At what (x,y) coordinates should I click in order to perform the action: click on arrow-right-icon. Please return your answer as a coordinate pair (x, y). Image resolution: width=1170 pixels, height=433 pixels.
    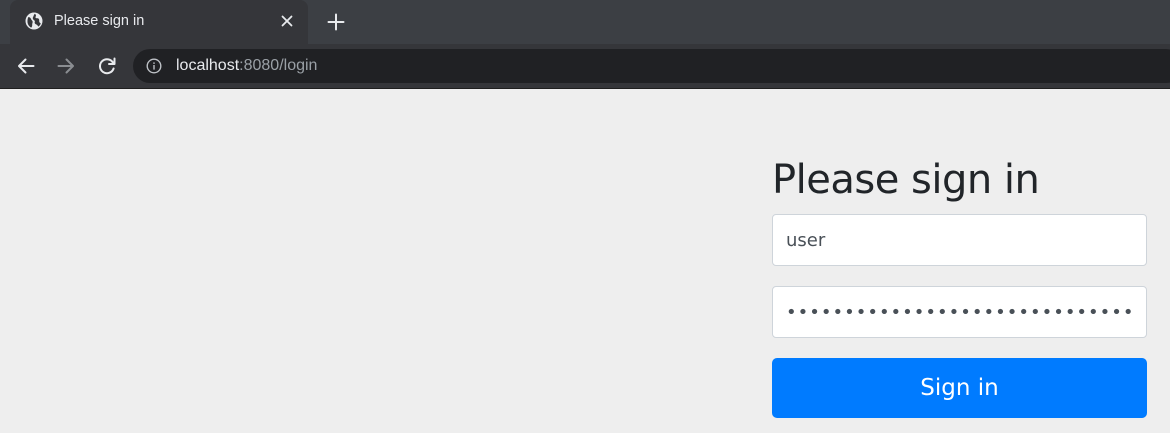
    Looking at the image, I should click on (66, 66).